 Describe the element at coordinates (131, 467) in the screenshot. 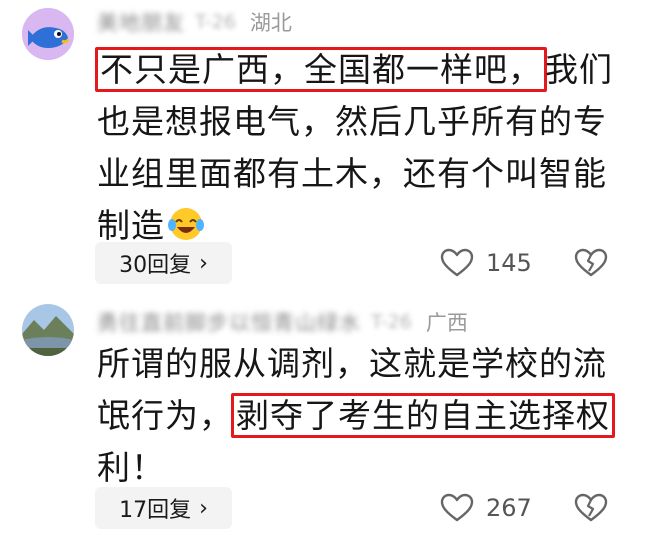

I see `comment-text-after: 利！` at that location.